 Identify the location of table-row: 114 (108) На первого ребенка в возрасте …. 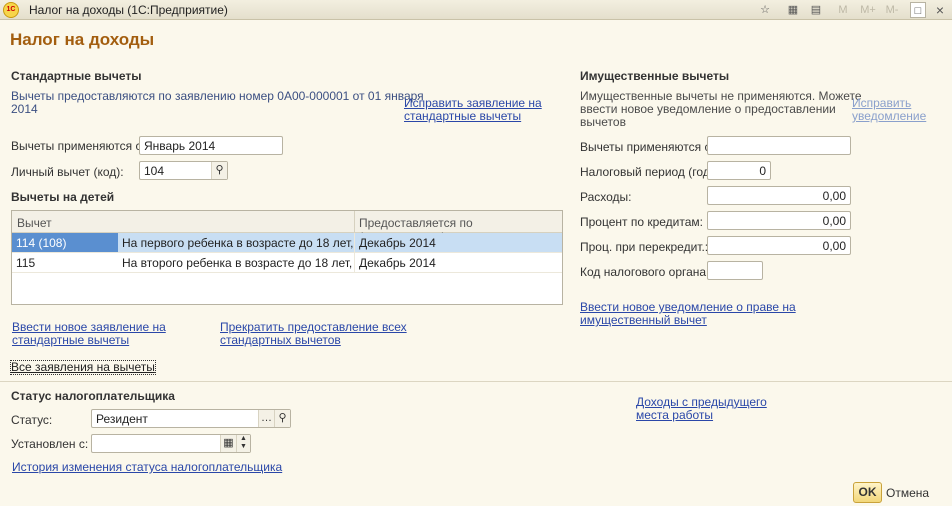
(287, 243).